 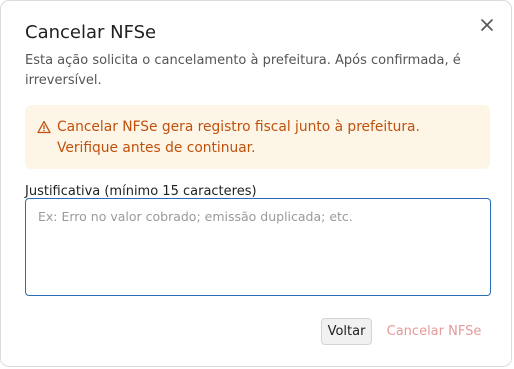 What do you see at coordinates (91, 32) in the screenshot?
I see `dialog-title: Cancelar NFSe` at bounding box center [91, 32].